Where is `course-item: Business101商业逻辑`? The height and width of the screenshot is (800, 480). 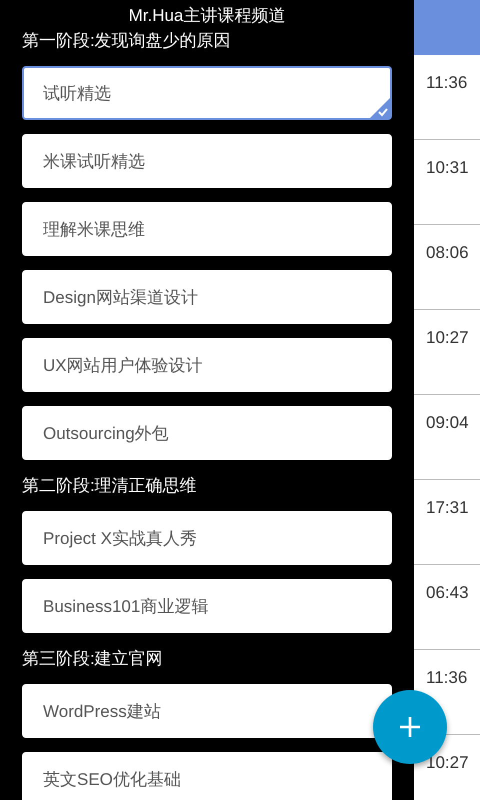
course-item: Business101商业逻辑 is located at coordinates (207, 606).